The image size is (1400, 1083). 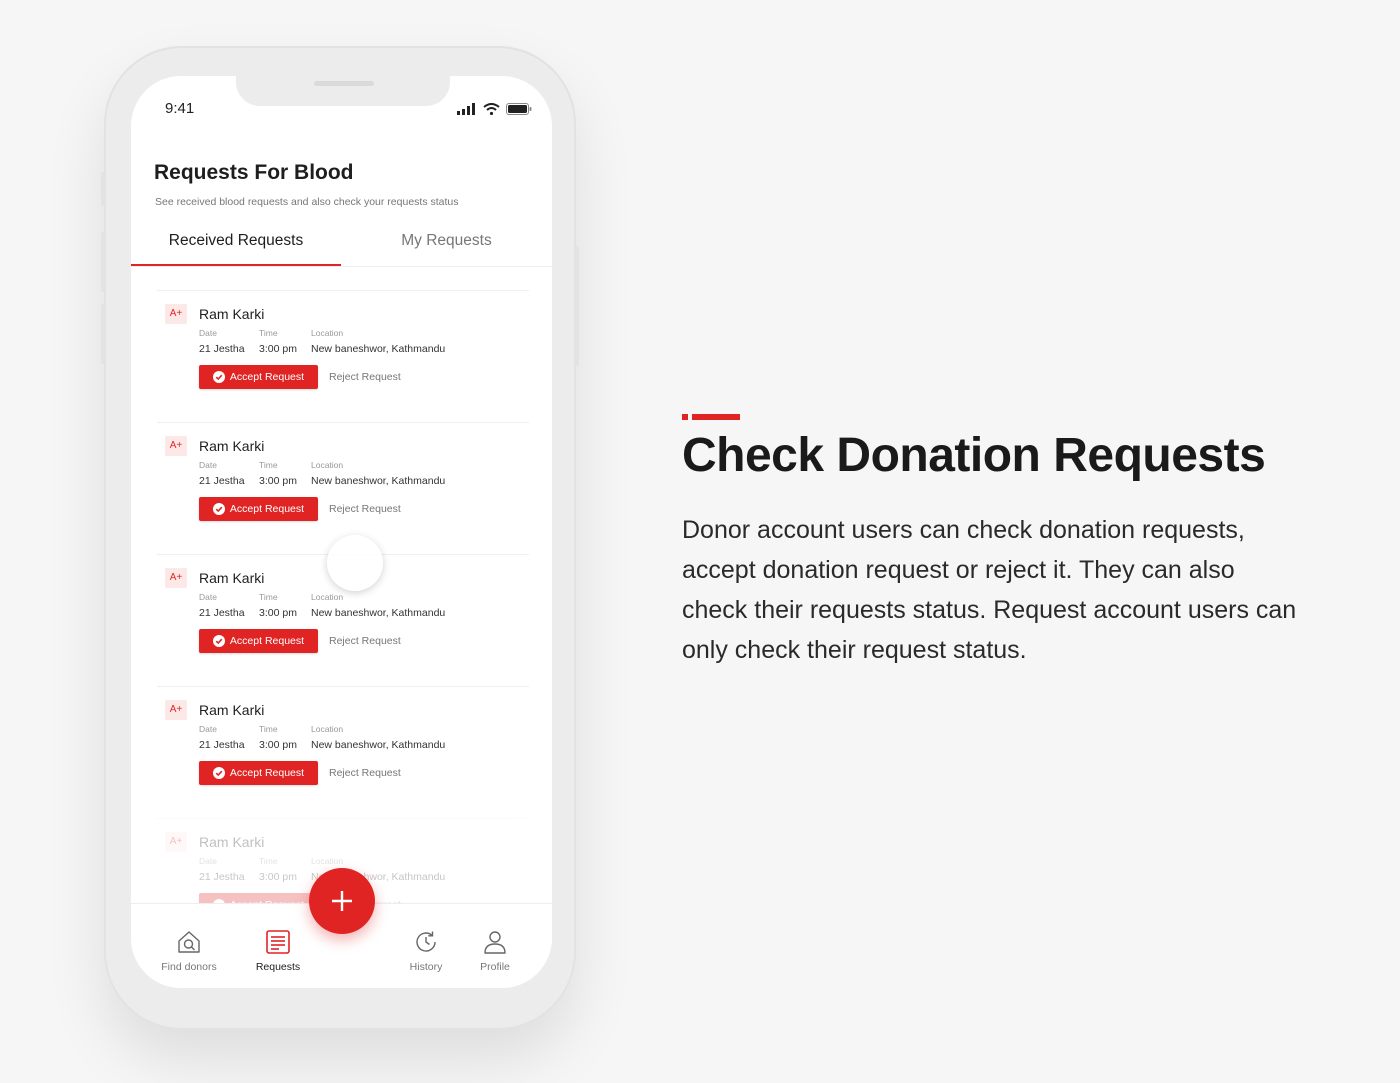 I want to click on home-search-icon, so click(x=189, y=942).